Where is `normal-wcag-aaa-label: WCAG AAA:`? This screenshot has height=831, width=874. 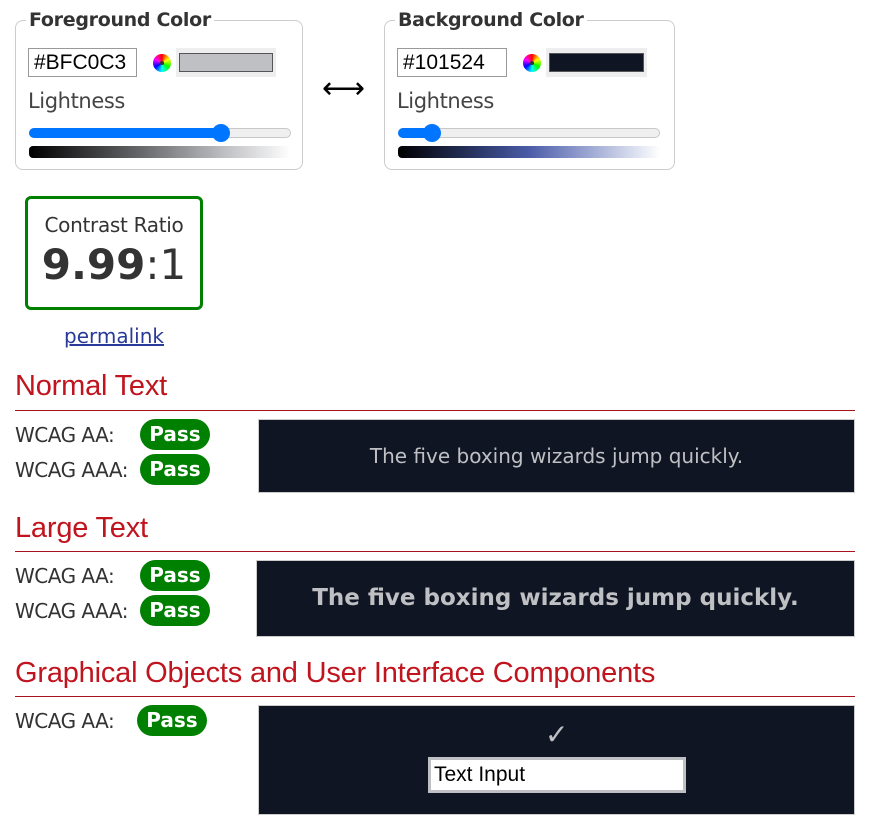 normal-wcag-aaa-label: WCAG AAA: is located at coordinates (71, 470).